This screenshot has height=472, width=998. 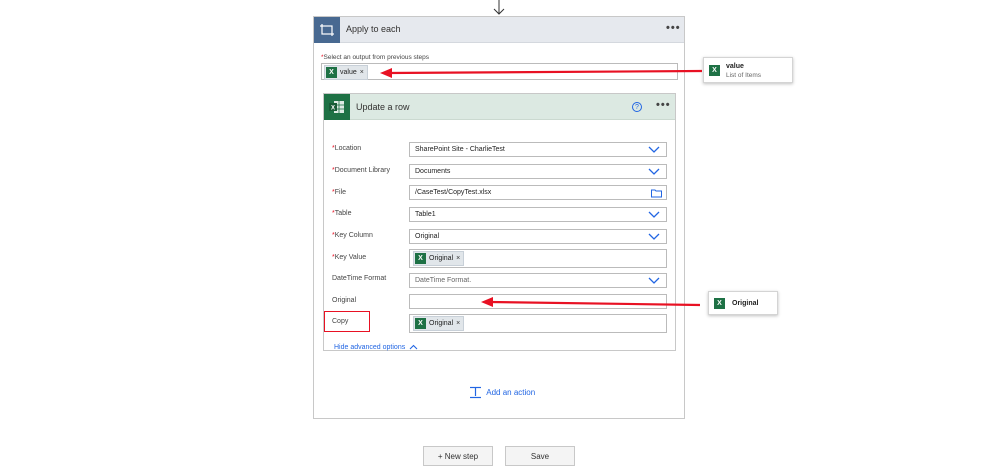 I want to click on annotation-arrow-original, so click(x=595, y=303).